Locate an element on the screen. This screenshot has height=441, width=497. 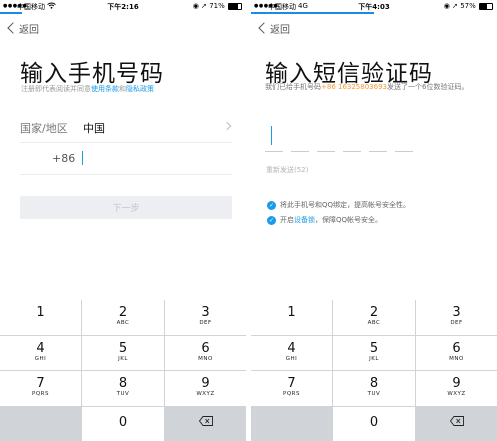
key-digit: 6 is located at coordinates (205, 348).